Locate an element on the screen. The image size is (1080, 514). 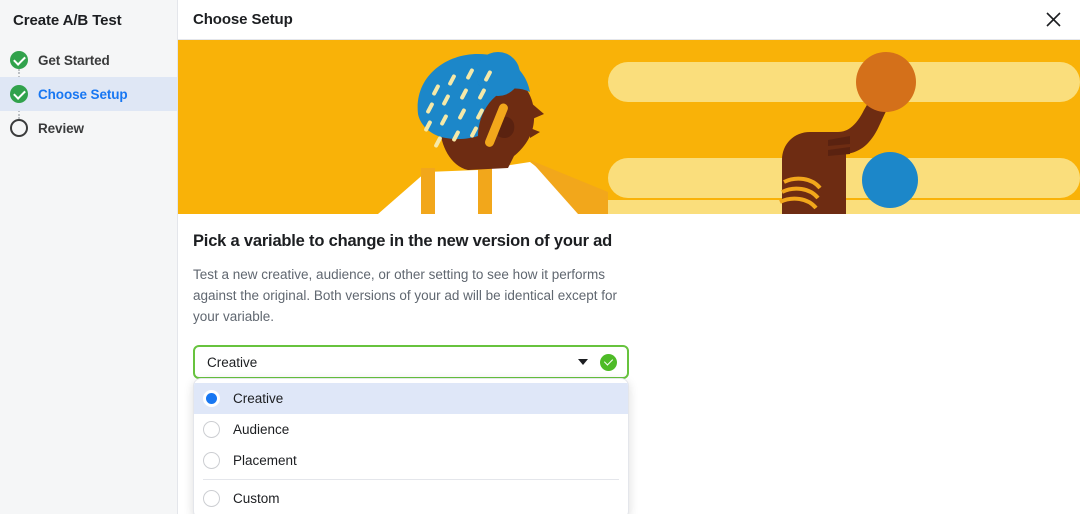
sidebar-item-choose-setup: Choose Setup is located at coordinates (88, 94).